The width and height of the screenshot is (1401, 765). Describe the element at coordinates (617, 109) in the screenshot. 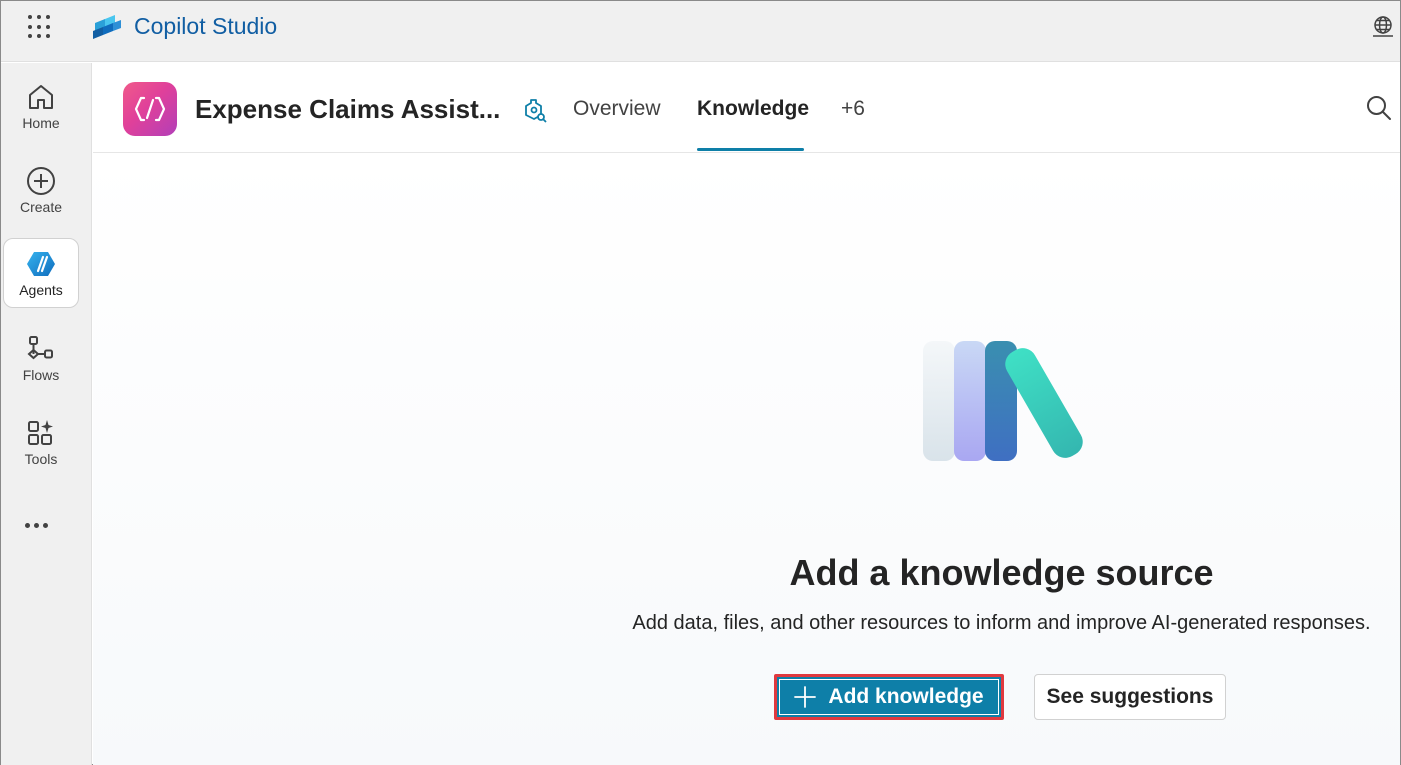

I see `tab-overview: Overview` at that location.